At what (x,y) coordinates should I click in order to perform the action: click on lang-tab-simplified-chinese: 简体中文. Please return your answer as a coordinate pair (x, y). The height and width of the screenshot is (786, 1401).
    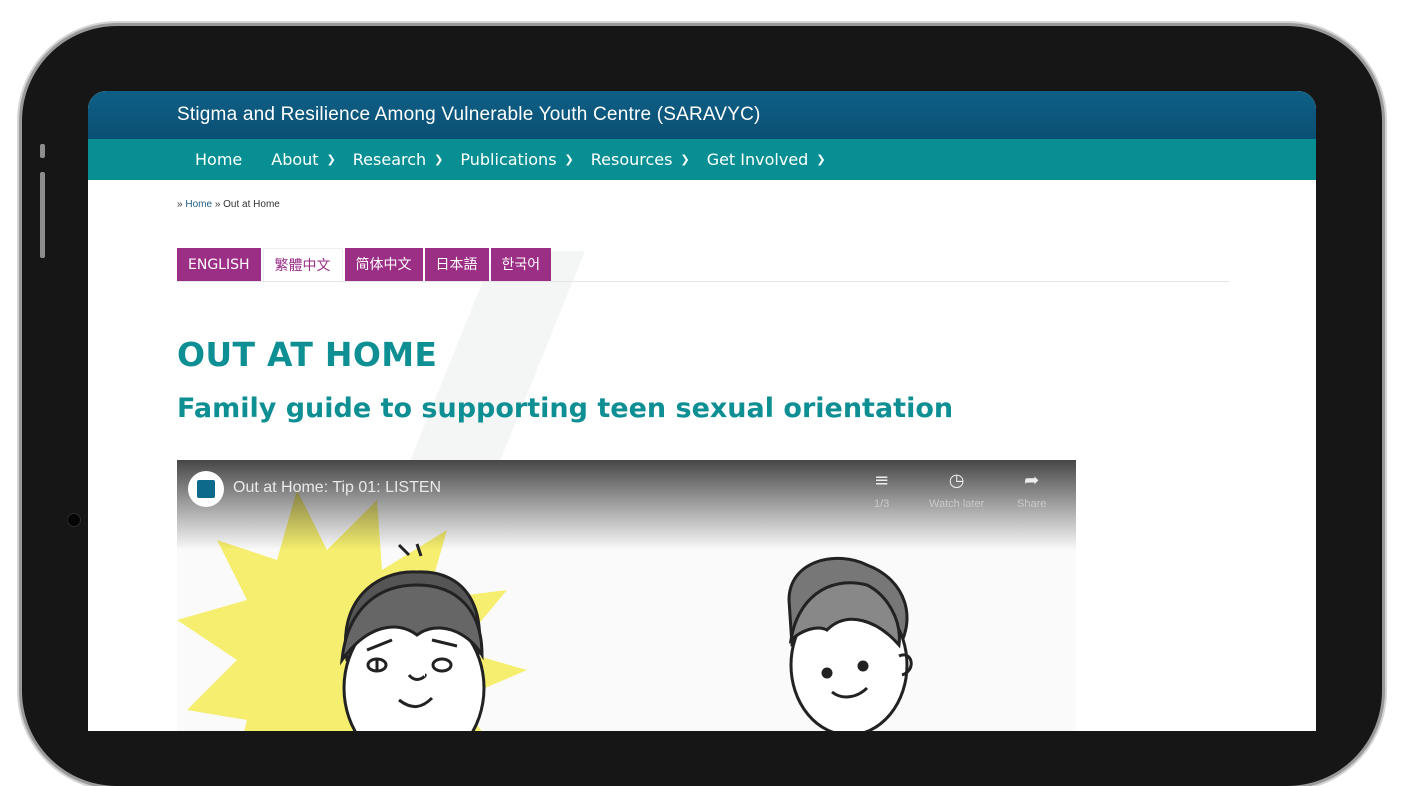
    Looking at the image, I should click on (383, 265).